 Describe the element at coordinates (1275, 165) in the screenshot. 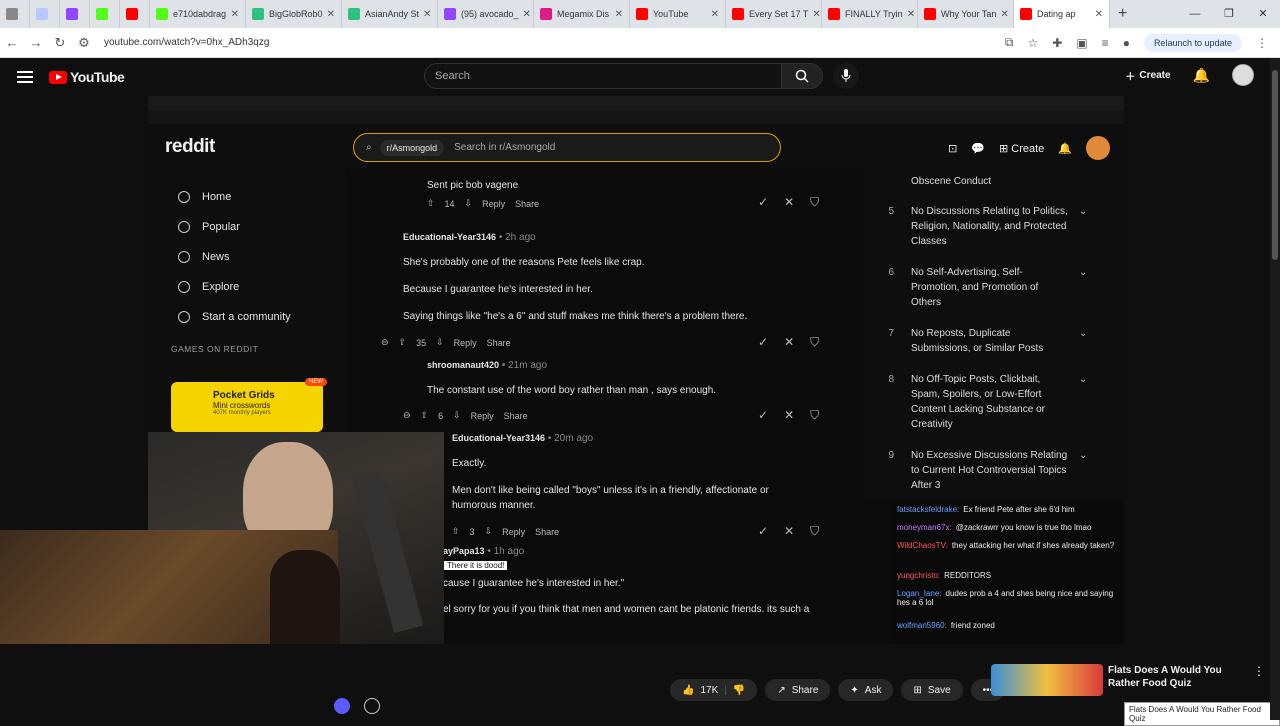

I see `scrollbar-thumb` at that location.